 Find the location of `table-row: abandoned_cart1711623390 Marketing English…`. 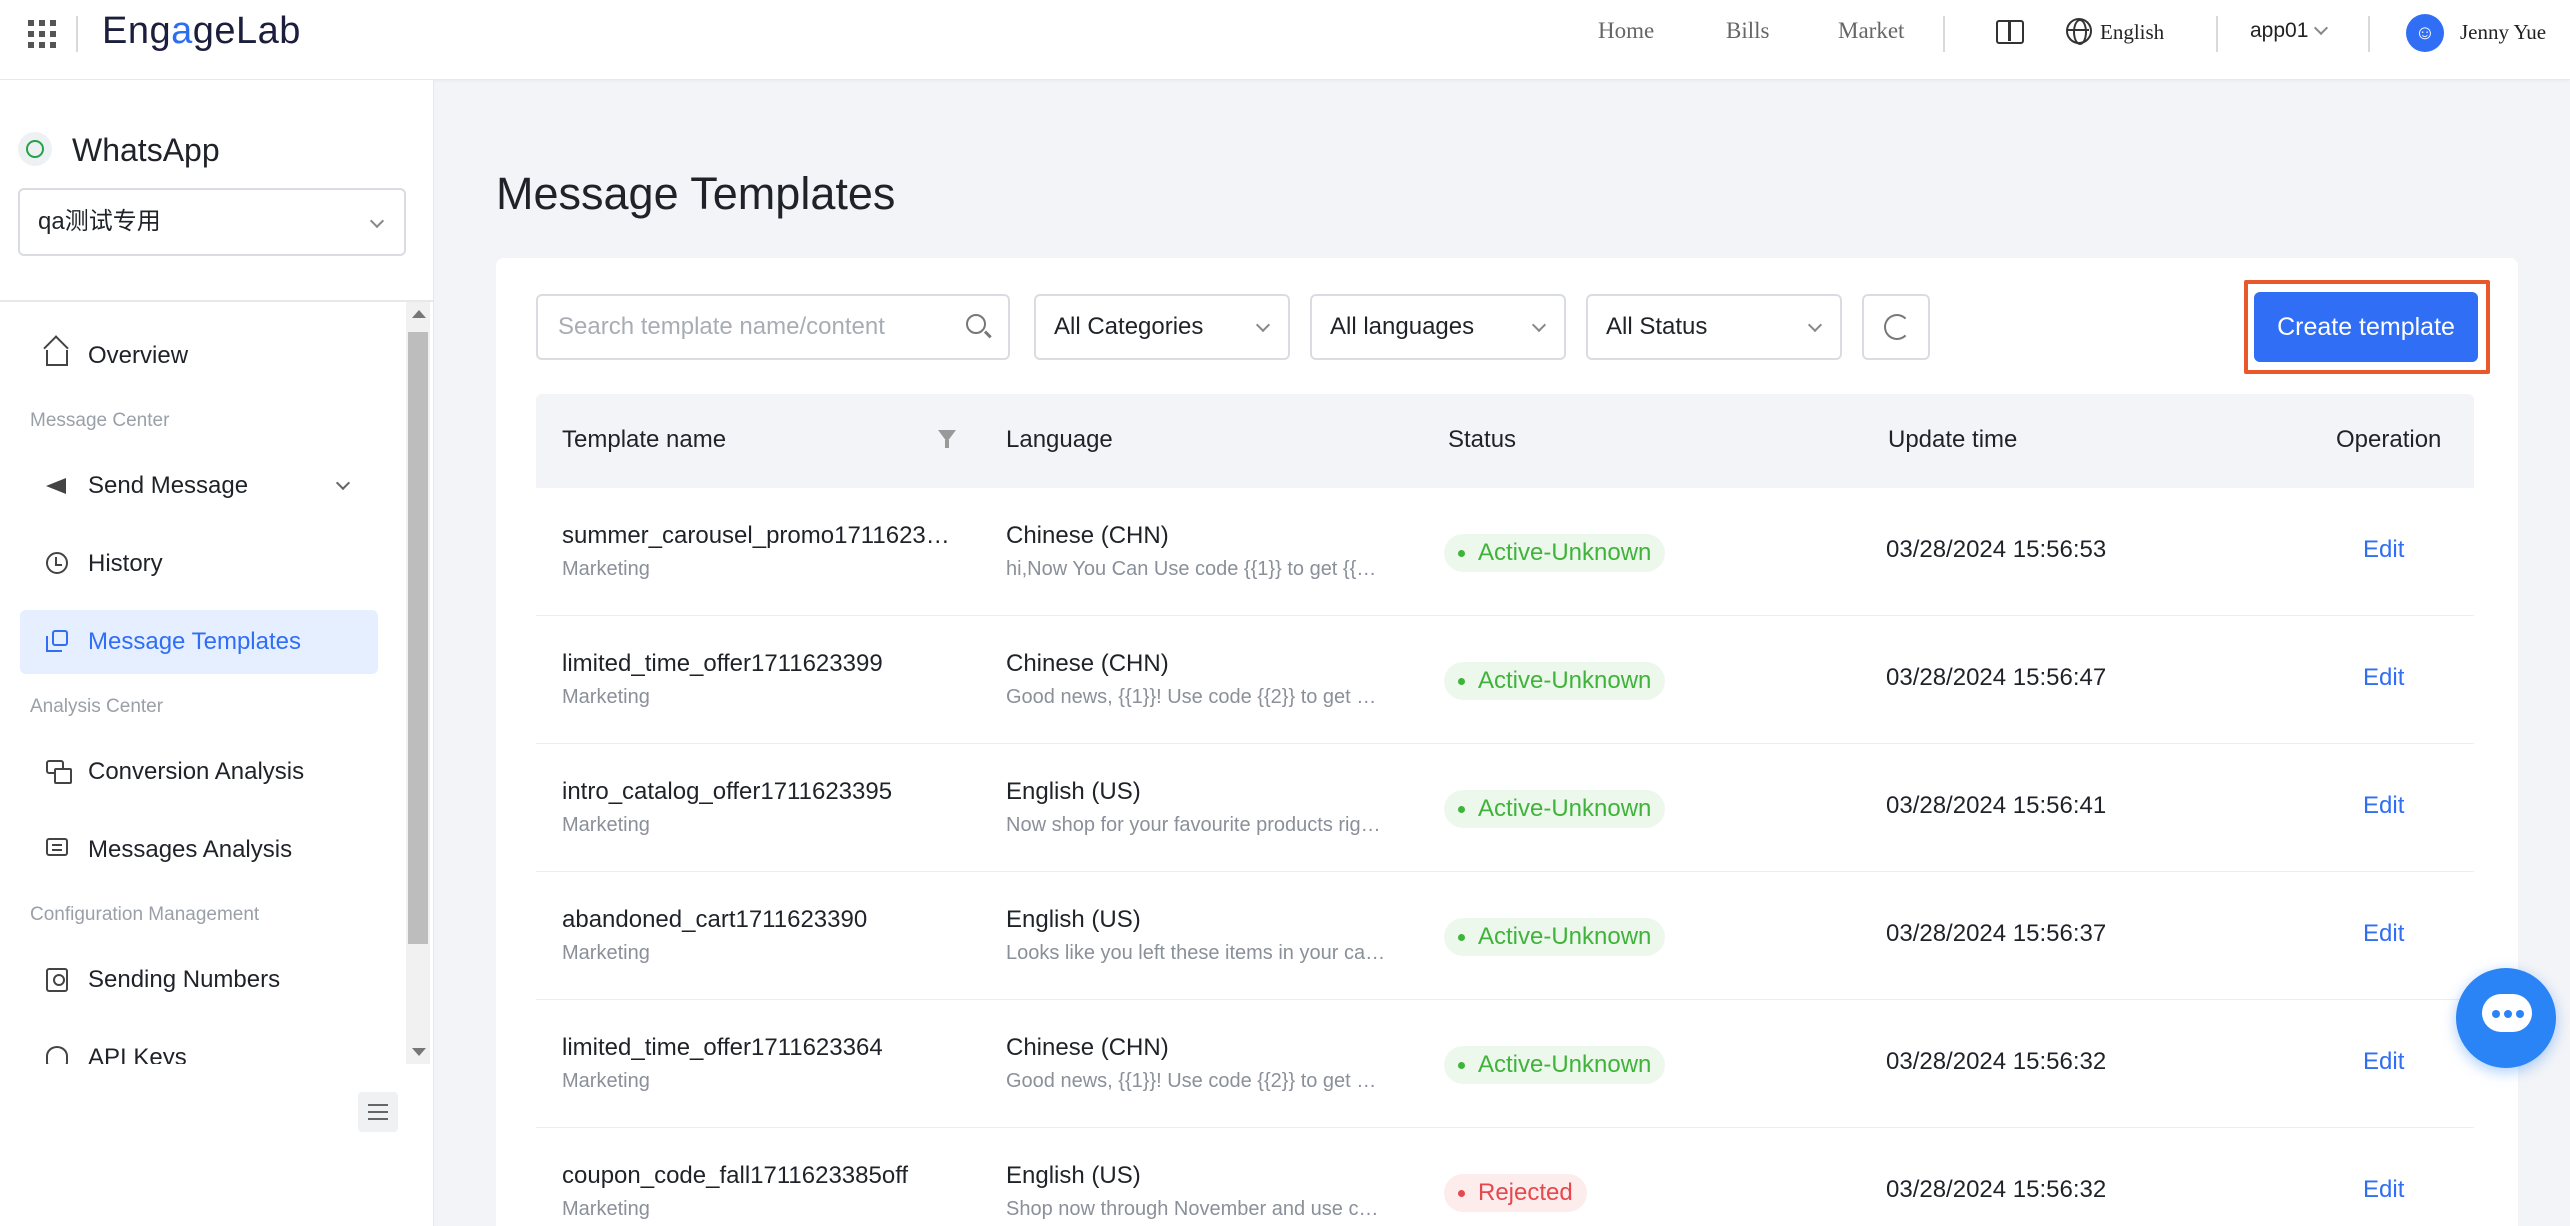

table-row: abandoned_cart1711623390 Marketing English… is located at coordinates (1505, 936).